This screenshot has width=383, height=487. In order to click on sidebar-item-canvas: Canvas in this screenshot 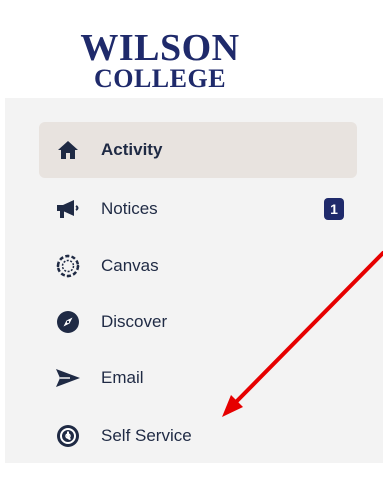, I will do `click(198, 266)`.